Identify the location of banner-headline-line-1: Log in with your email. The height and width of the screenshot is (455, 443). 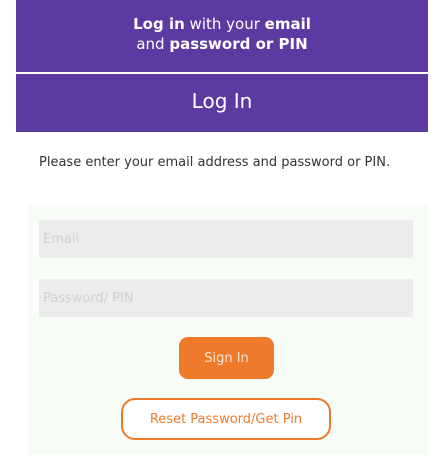
(222, 24).